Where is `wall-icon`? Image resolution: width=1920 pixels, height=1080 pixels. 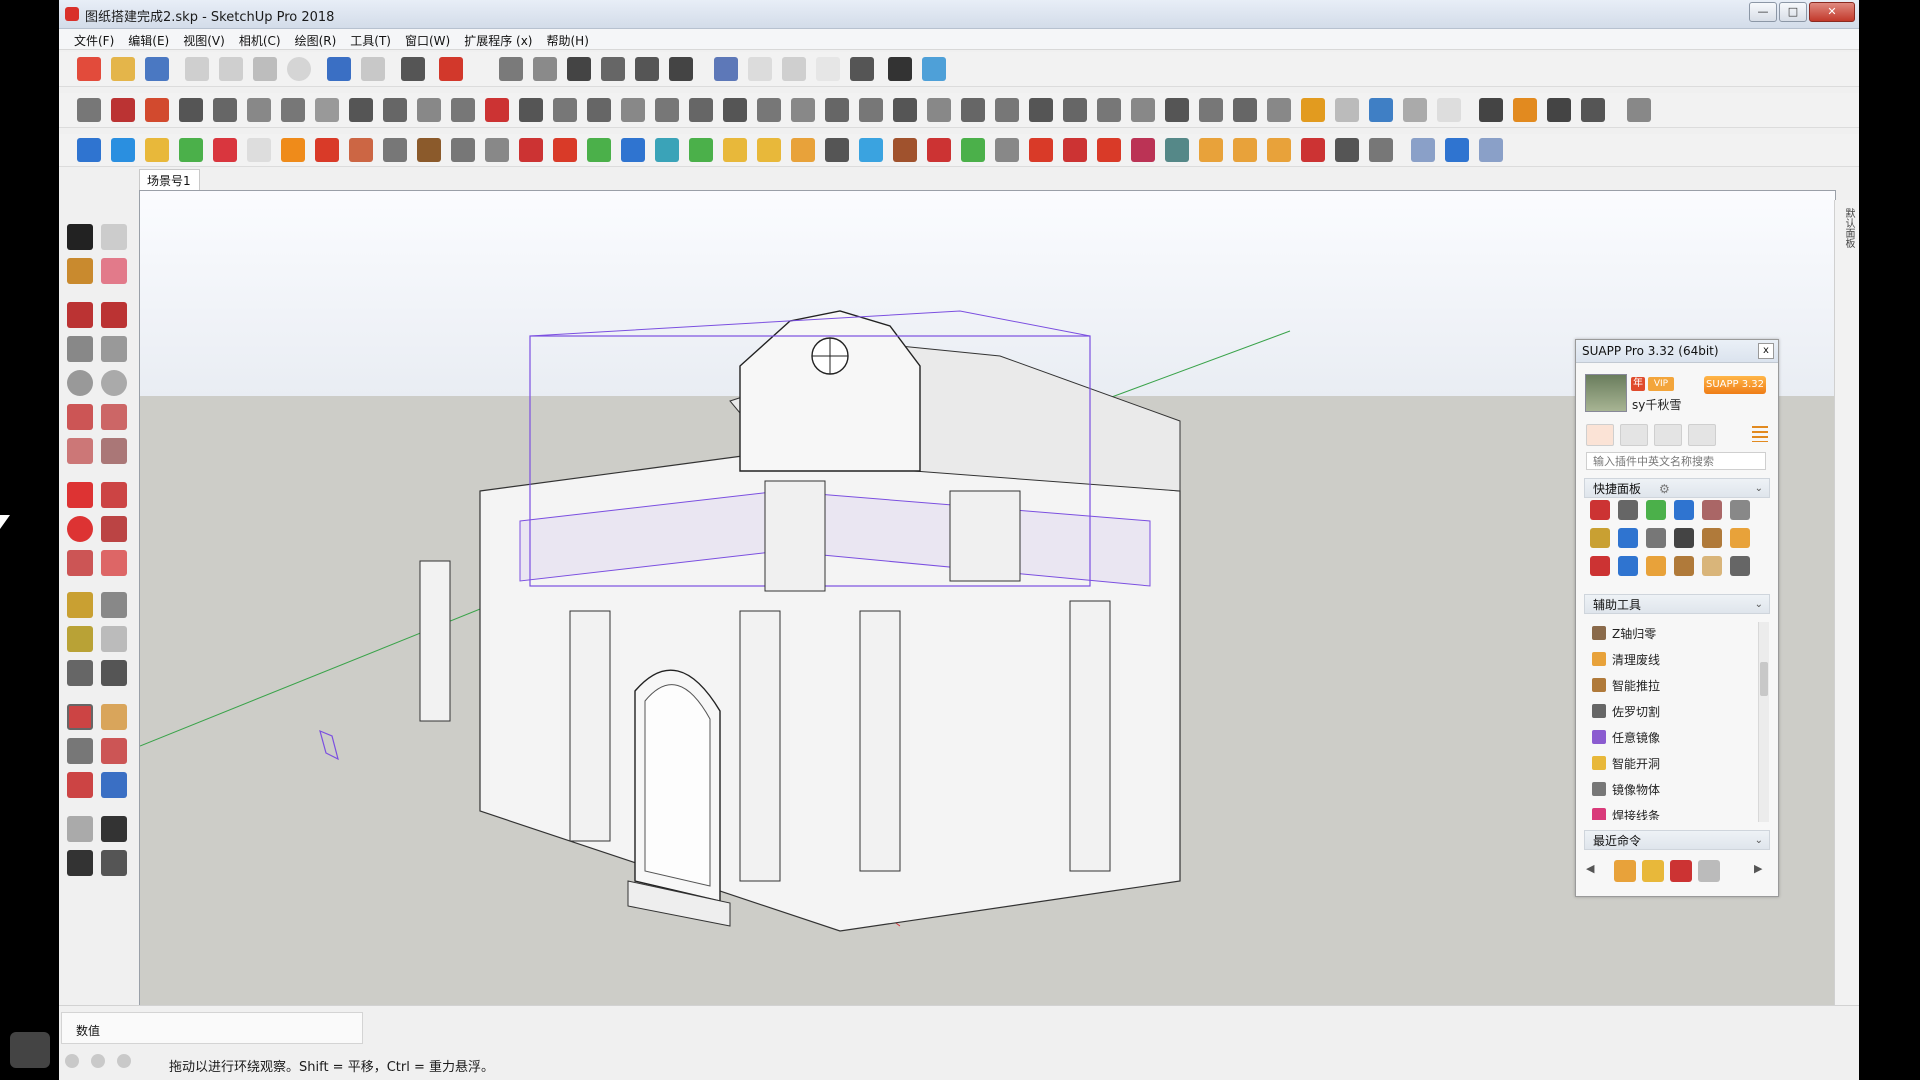
wall-icon is located at coordinates (1279, 110).